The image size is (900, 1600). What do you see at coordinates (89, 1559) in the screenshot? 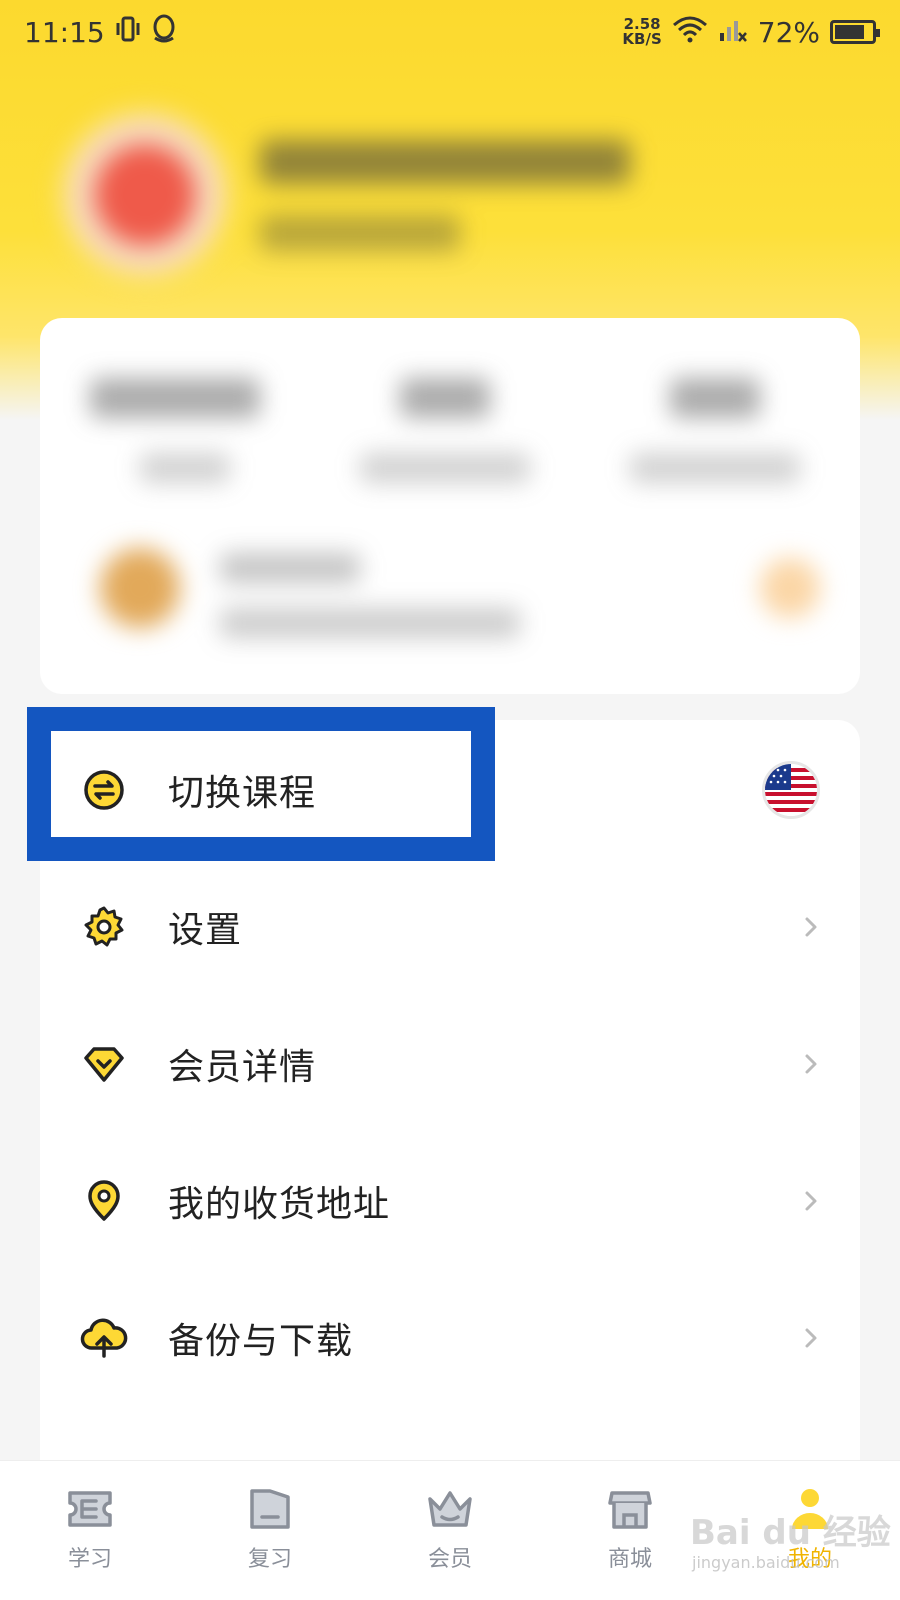
I see `tab-label: 学习` at bounding box center [89, 1559].